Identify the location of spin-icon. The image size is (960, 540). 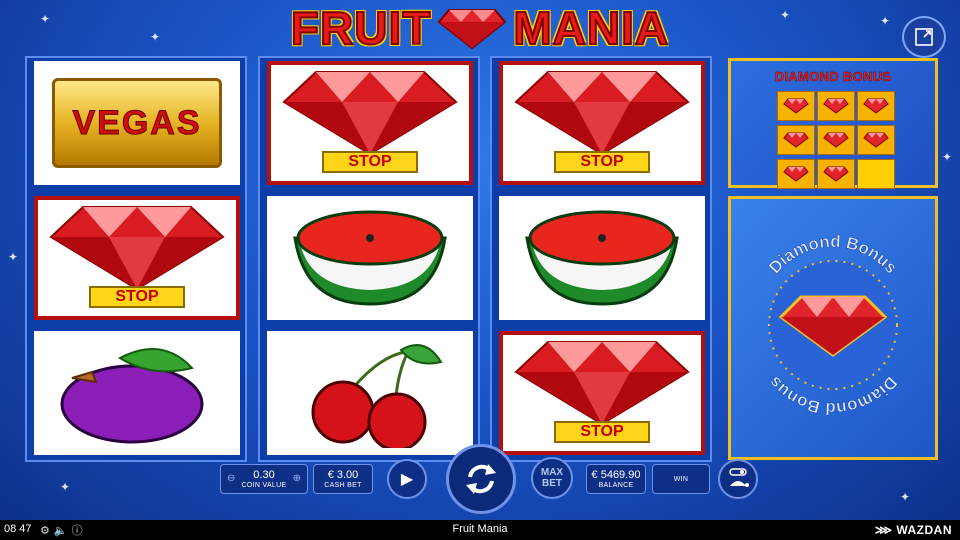
(481, 479).